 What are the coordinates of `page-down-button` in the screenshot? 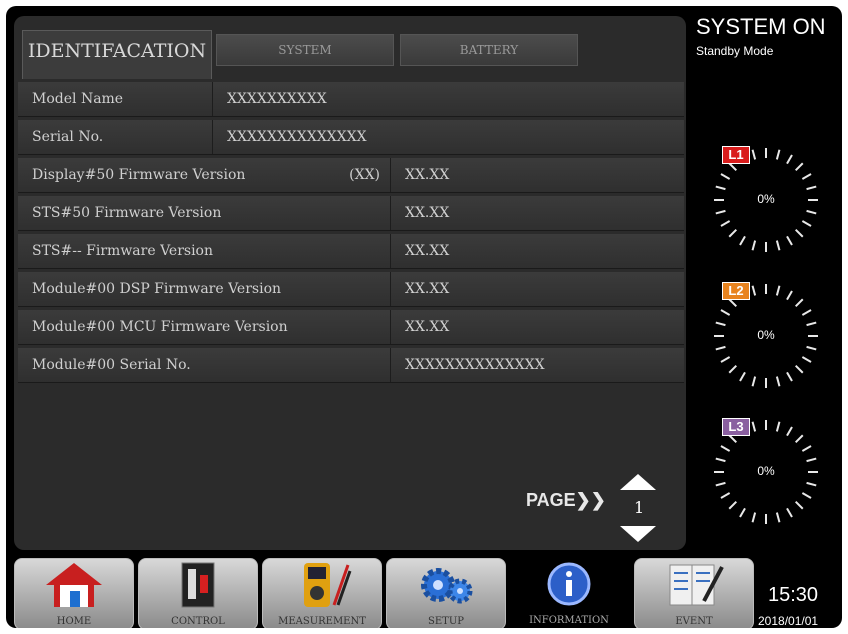 It's located at (638, 534).